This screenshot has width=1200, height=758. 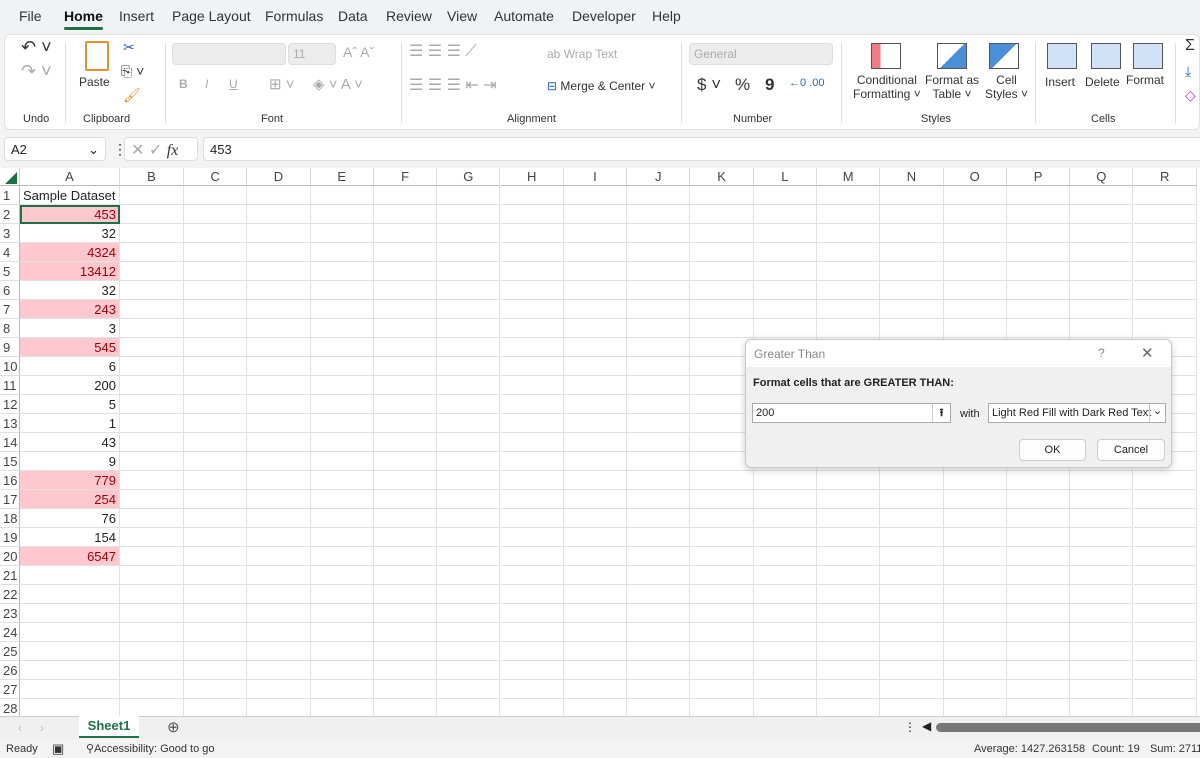 I want to click on cell-j17, so click(x=659, y=499).